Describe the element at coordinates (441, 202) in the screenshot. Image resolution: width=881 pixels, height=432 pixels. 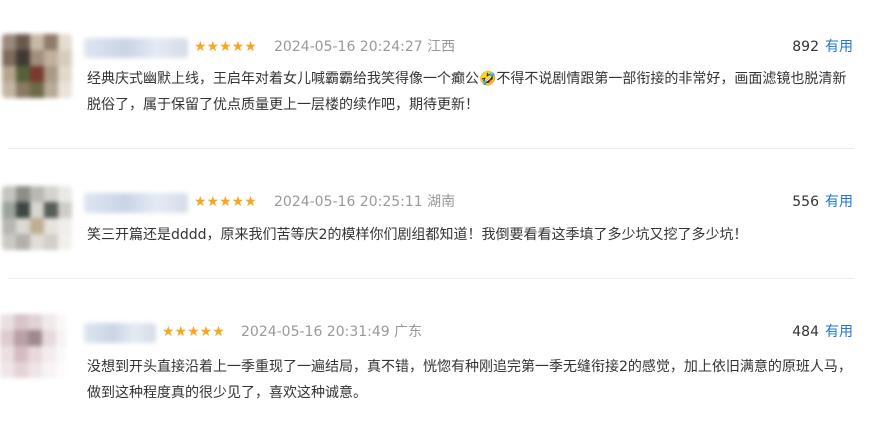
I see `review-location: 湖南` at that location.